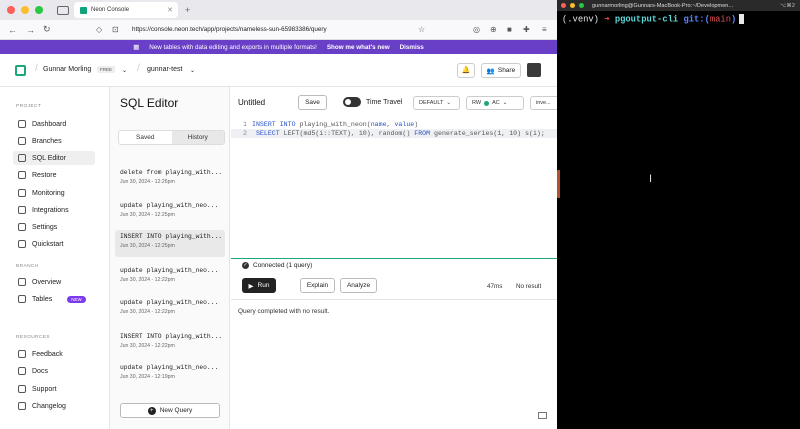 The width and height of the screenshot is (800, 429). Describe the element at coordinates (147, 377) in the screenshot. I see `query-date: Jun 30, 2024 - 12:19pm` at that location.